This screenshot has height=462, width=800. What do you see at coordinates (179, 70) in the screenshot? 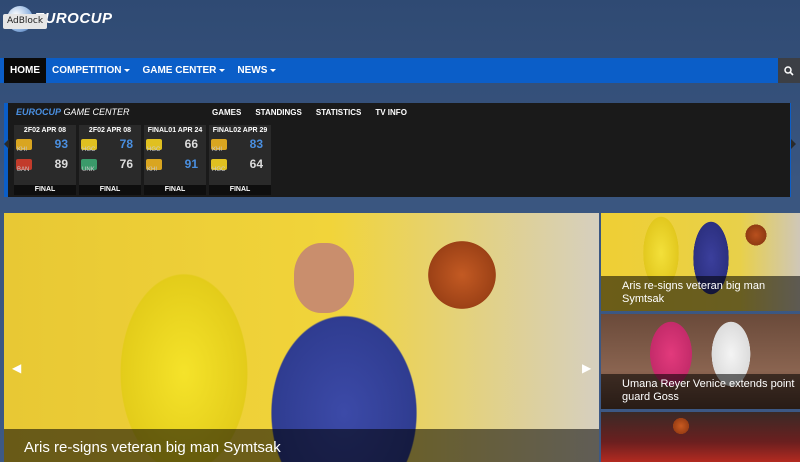
I see `nav-game-center-label: GAME CENTER` at bounding box center [179, 70].